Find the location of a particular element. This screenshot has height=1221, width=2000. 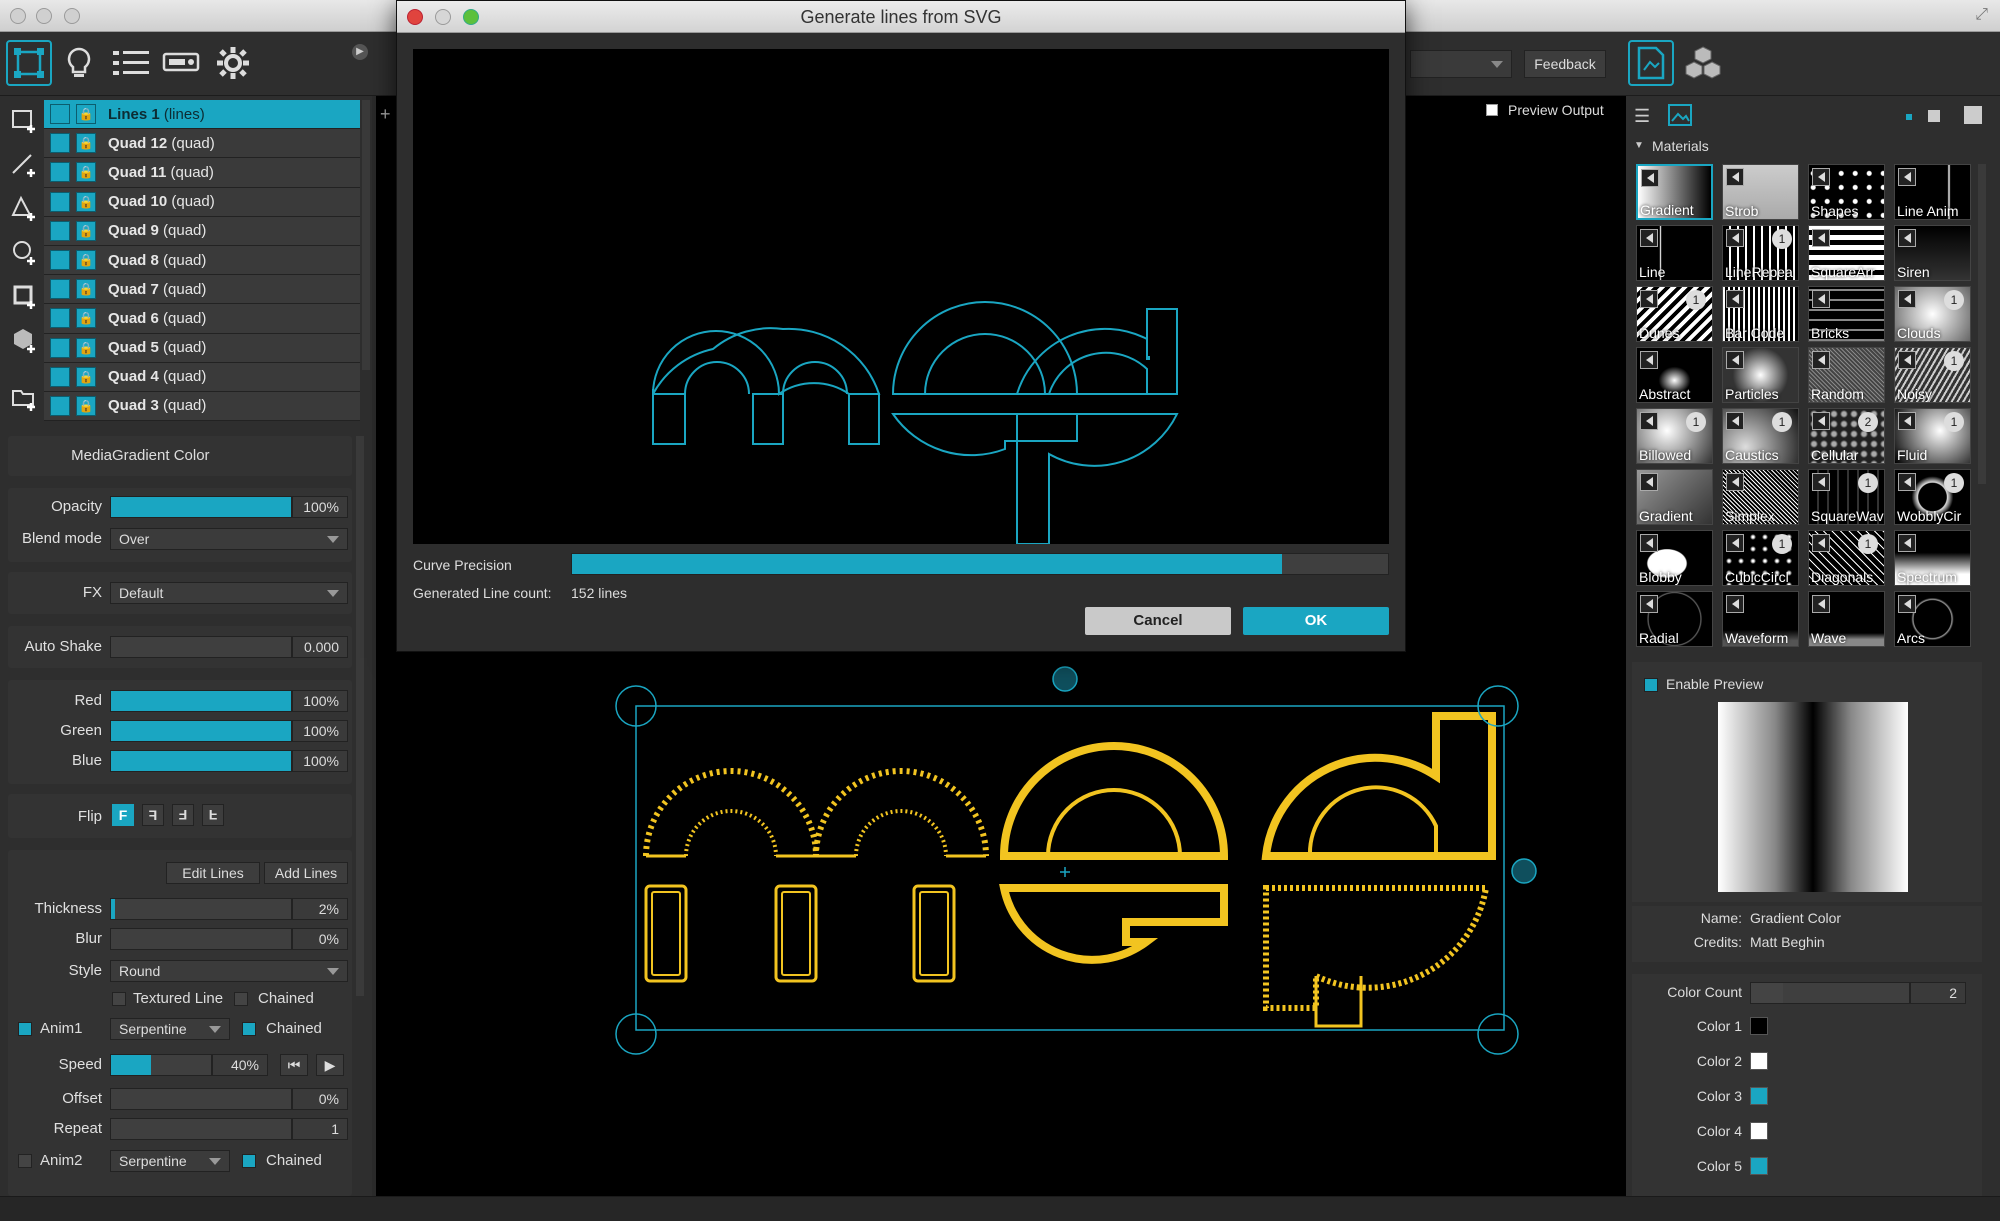

material-tile: Siren is located at coordinates (1932, 253).